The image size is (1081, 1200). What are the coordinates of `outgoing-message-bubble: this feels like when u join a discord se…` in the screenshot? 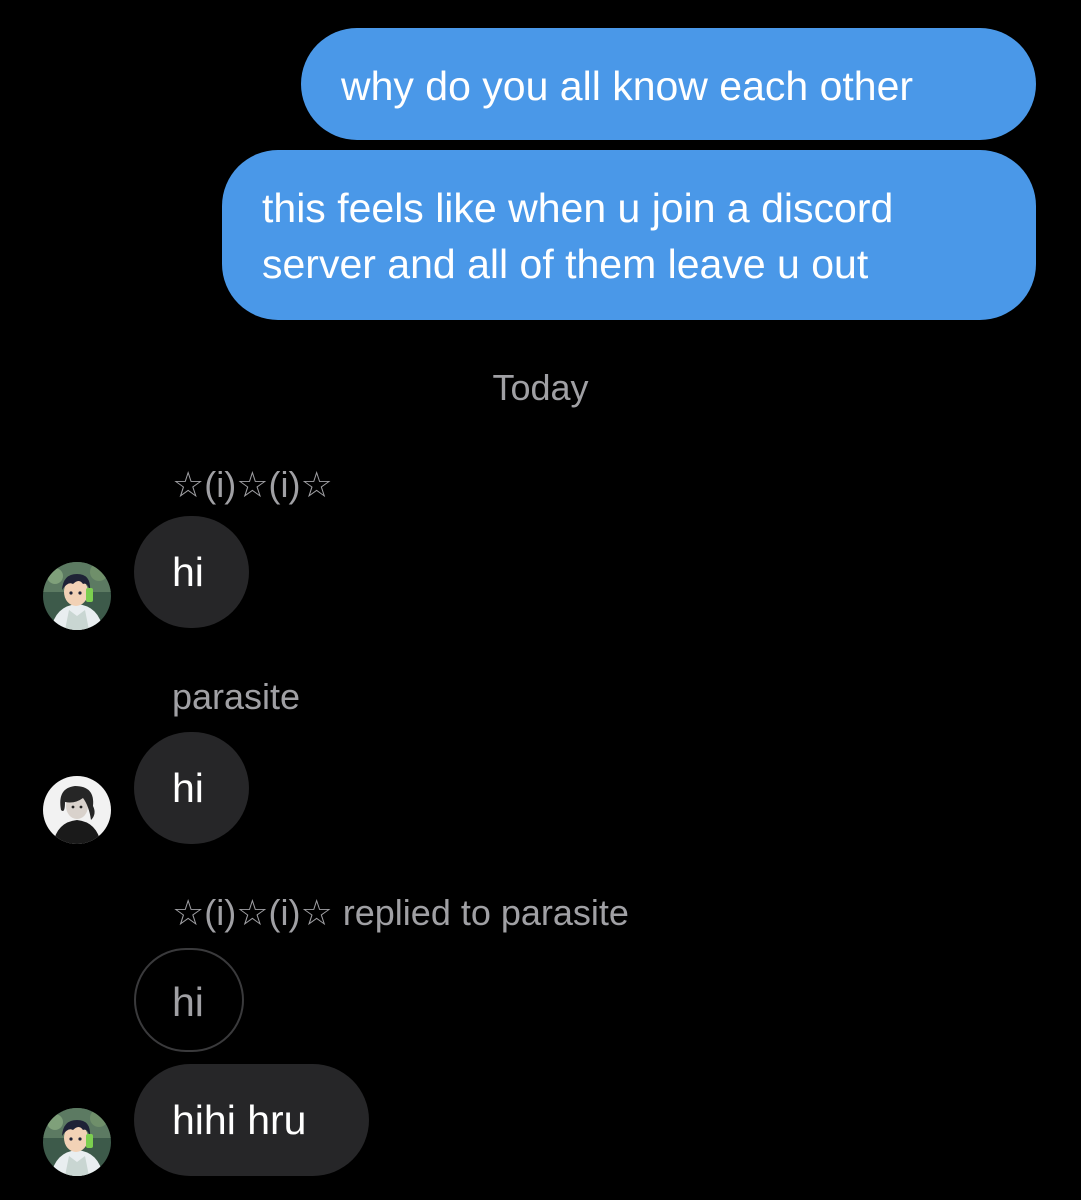 It's located at (629, 235).